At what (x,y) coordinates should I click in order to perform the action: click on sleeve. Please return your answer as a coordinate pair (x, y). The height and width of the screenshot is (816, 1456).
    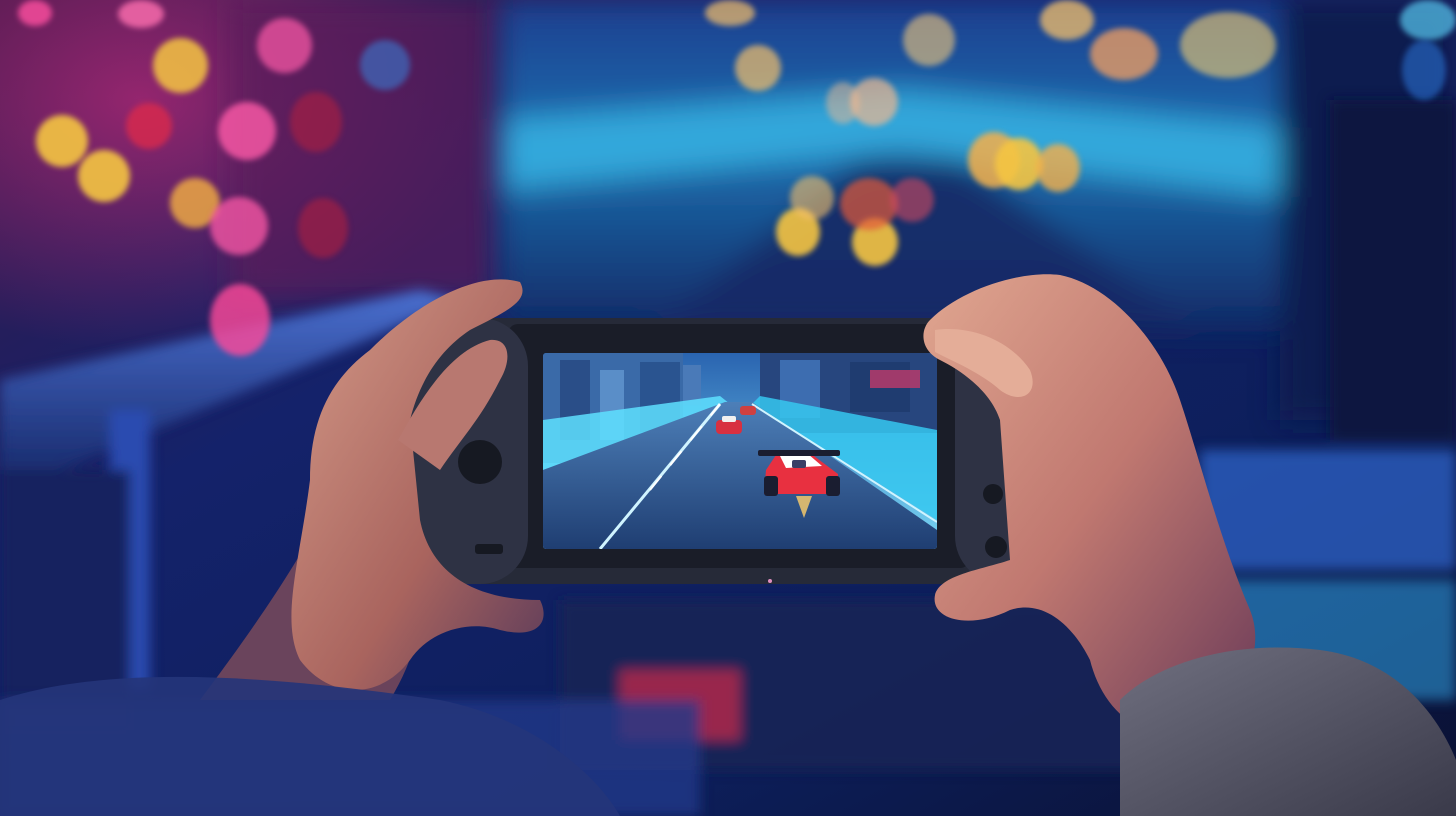
    Looking at the image, I should click on (1288, 731).